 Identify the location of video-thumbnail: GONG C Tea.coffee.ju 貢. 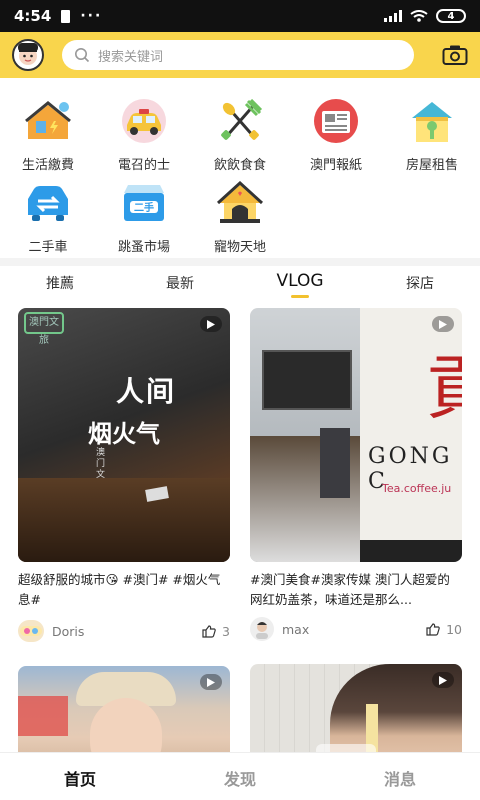
(356, 435).